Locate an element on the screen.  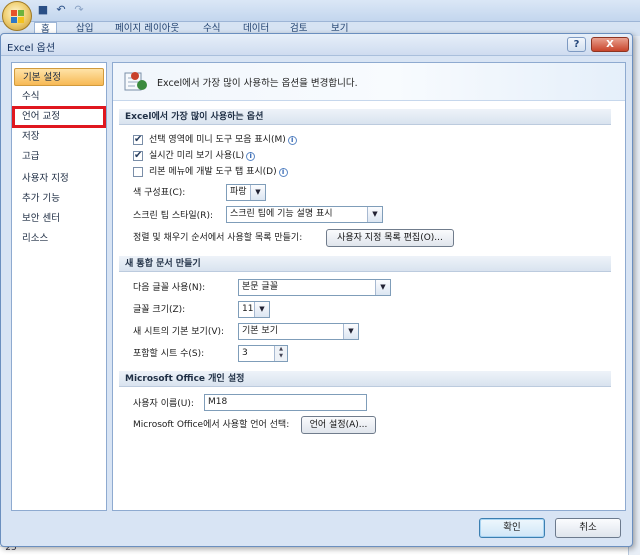
font-value: 본문 글꼴 is located at coordinates (260, 287).